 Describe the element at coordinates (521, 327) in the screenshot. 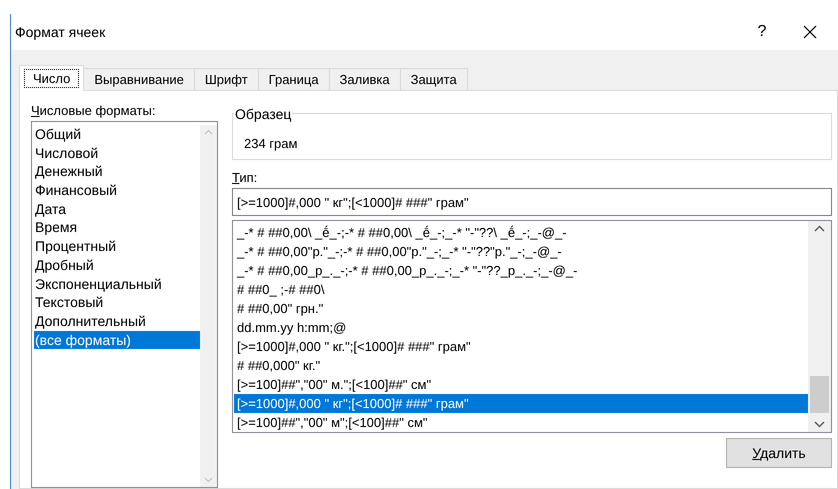

I see `format-item: dd.mm.yy h:mm;@` at that location.